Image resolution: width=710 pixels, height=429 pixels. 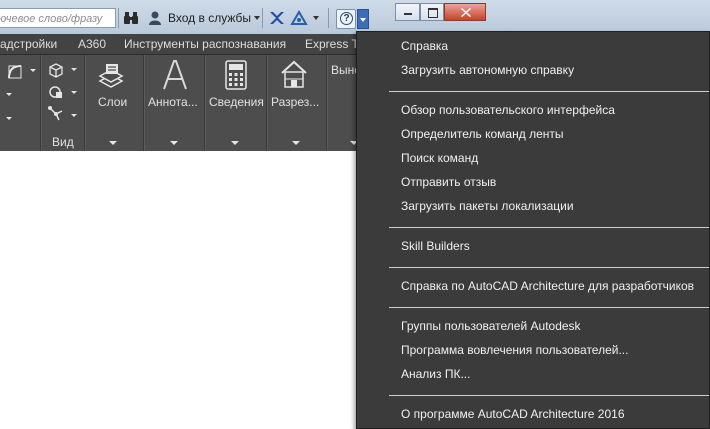 I want to click on visual-style-icon, so click(x=56, y=93).